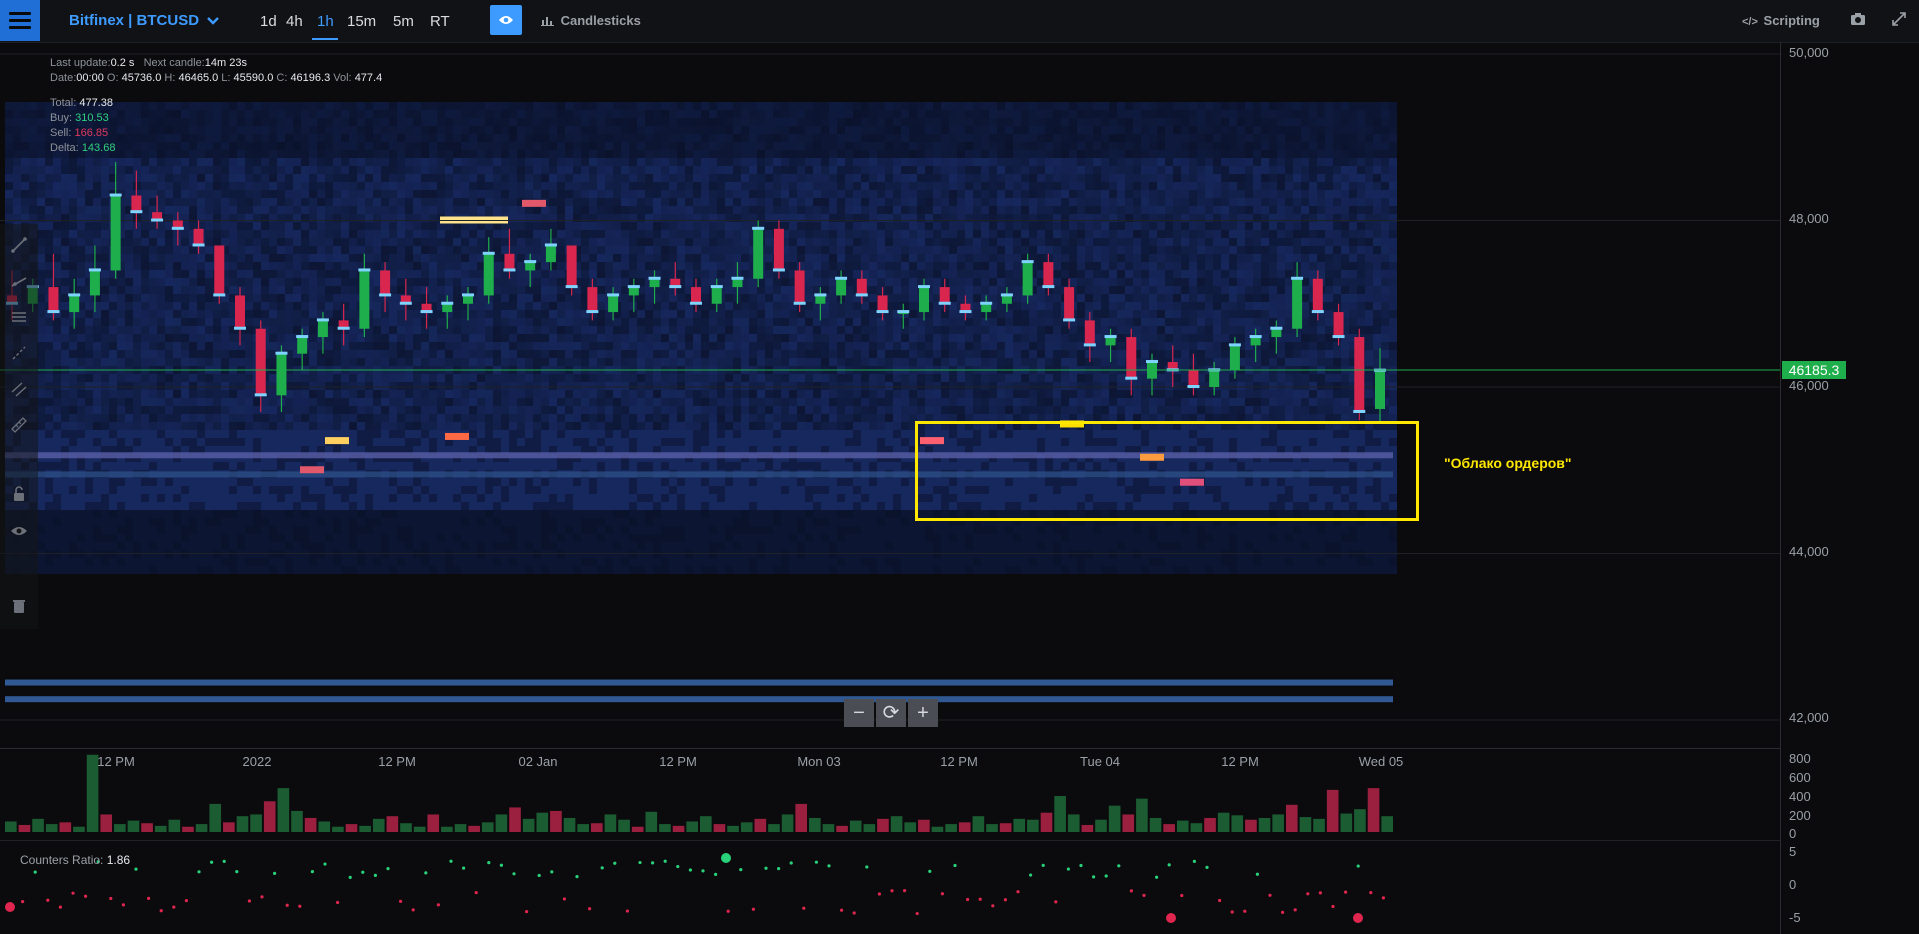 The height and width of the screenshot is (934, 1919). I want to click on camera-icon, so click(1858, 19).